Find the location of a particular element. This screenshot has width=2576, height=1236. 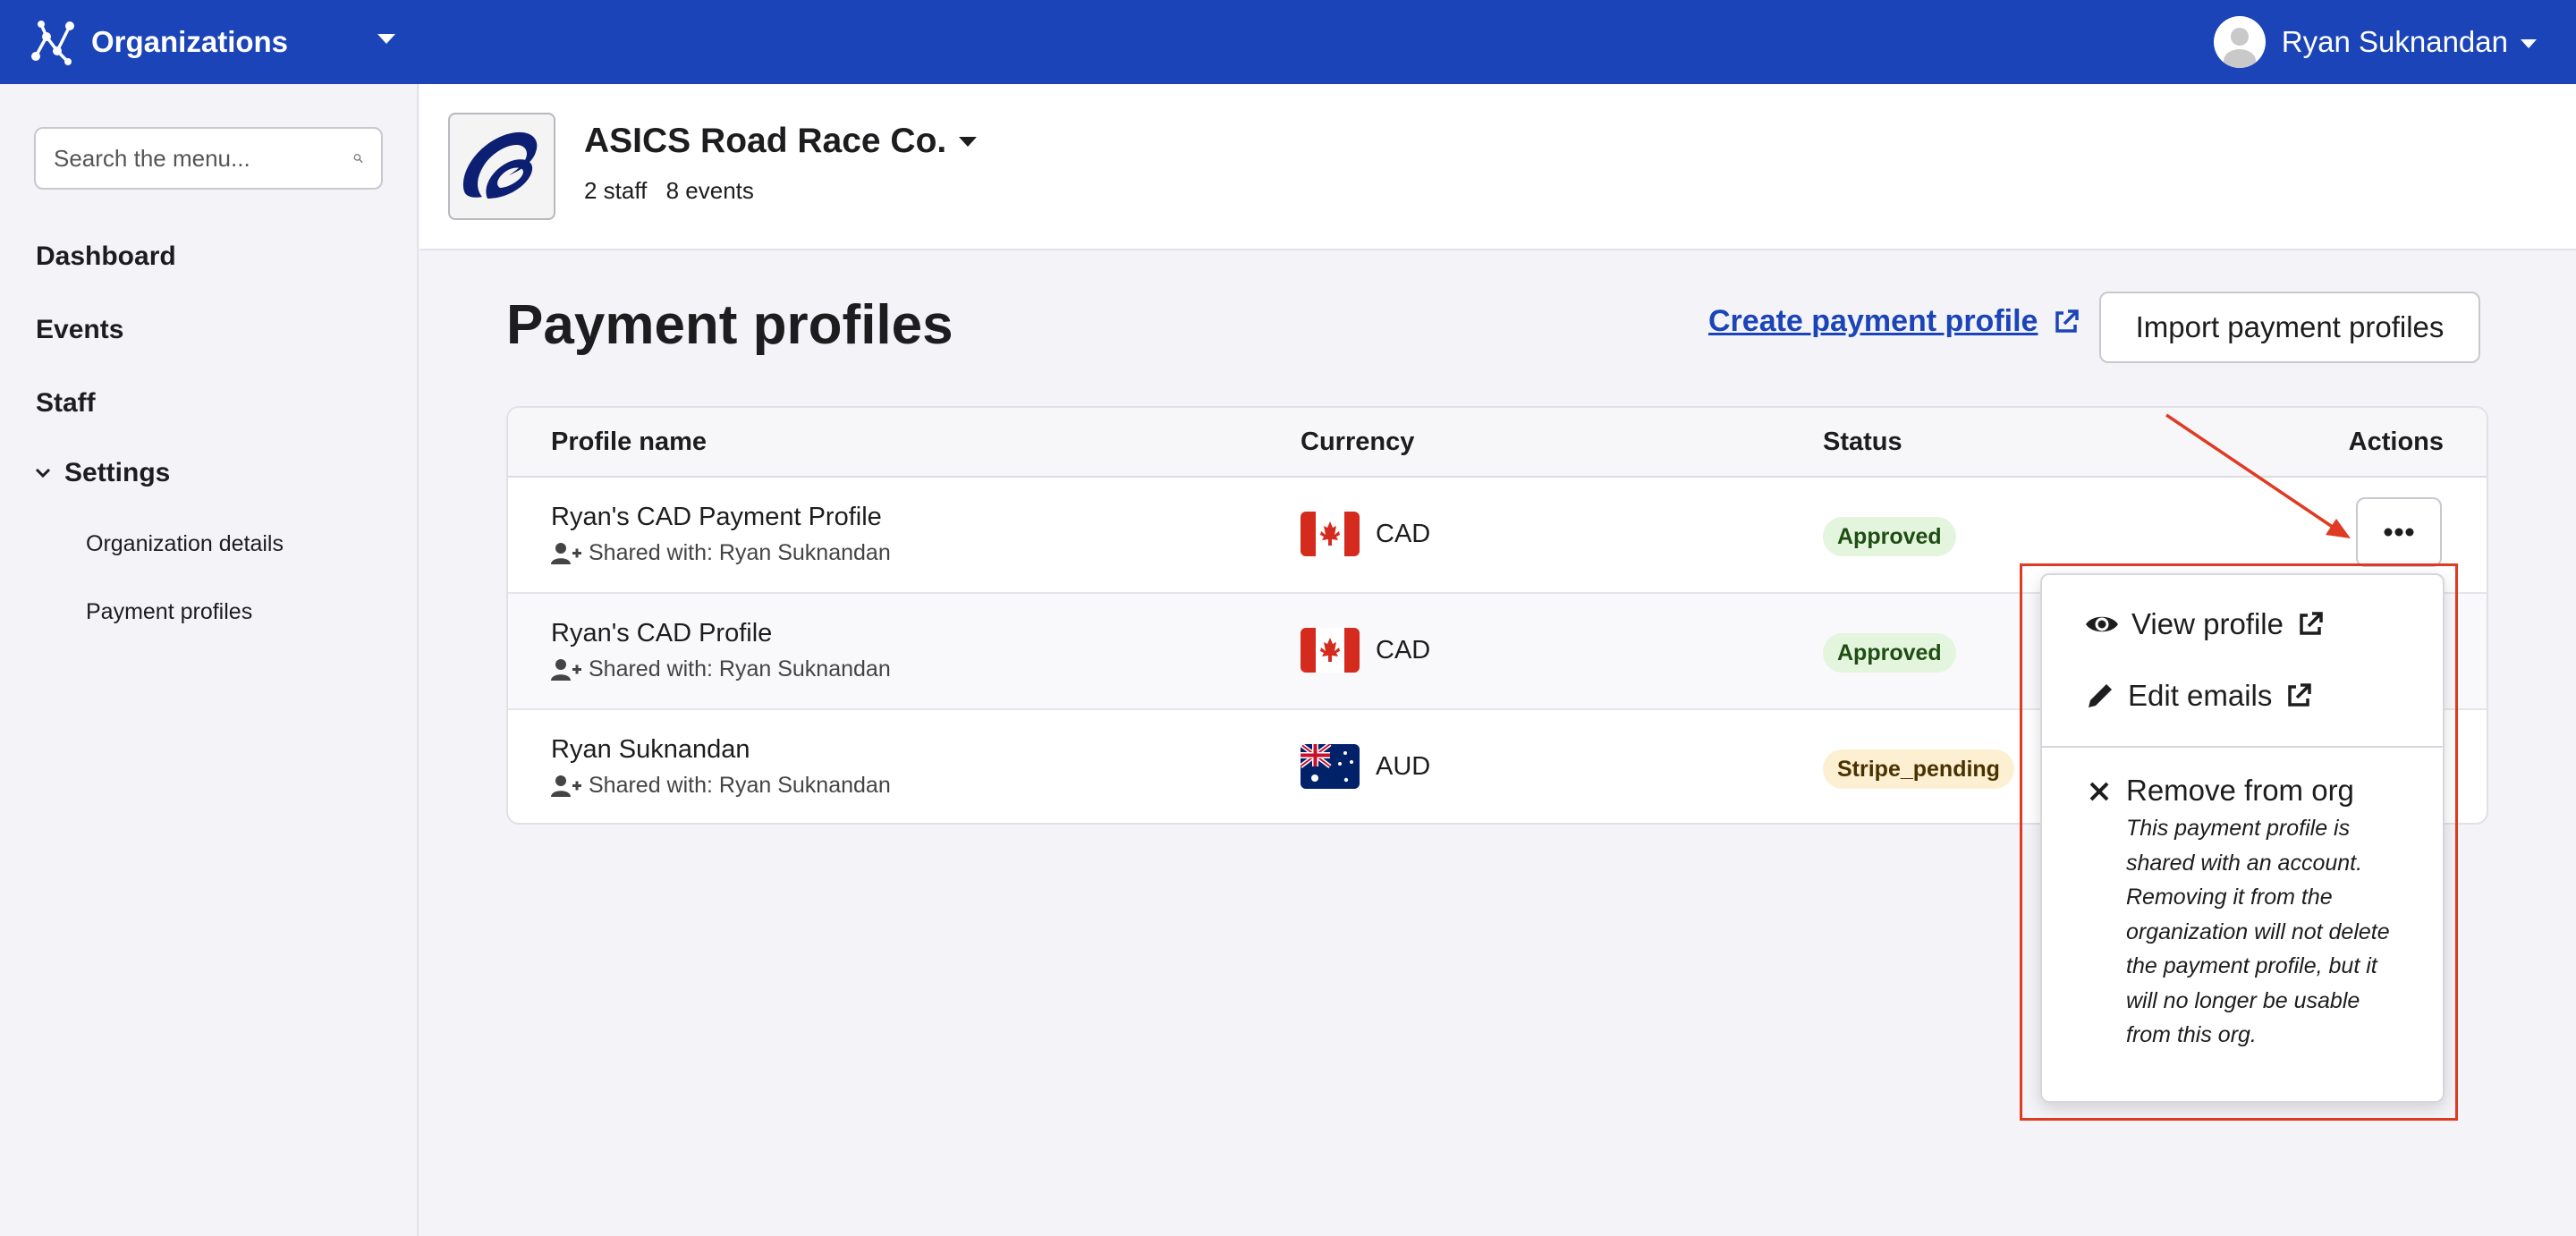

org-name: ASICS Road Race Co. is located at coordinates (765, 141).